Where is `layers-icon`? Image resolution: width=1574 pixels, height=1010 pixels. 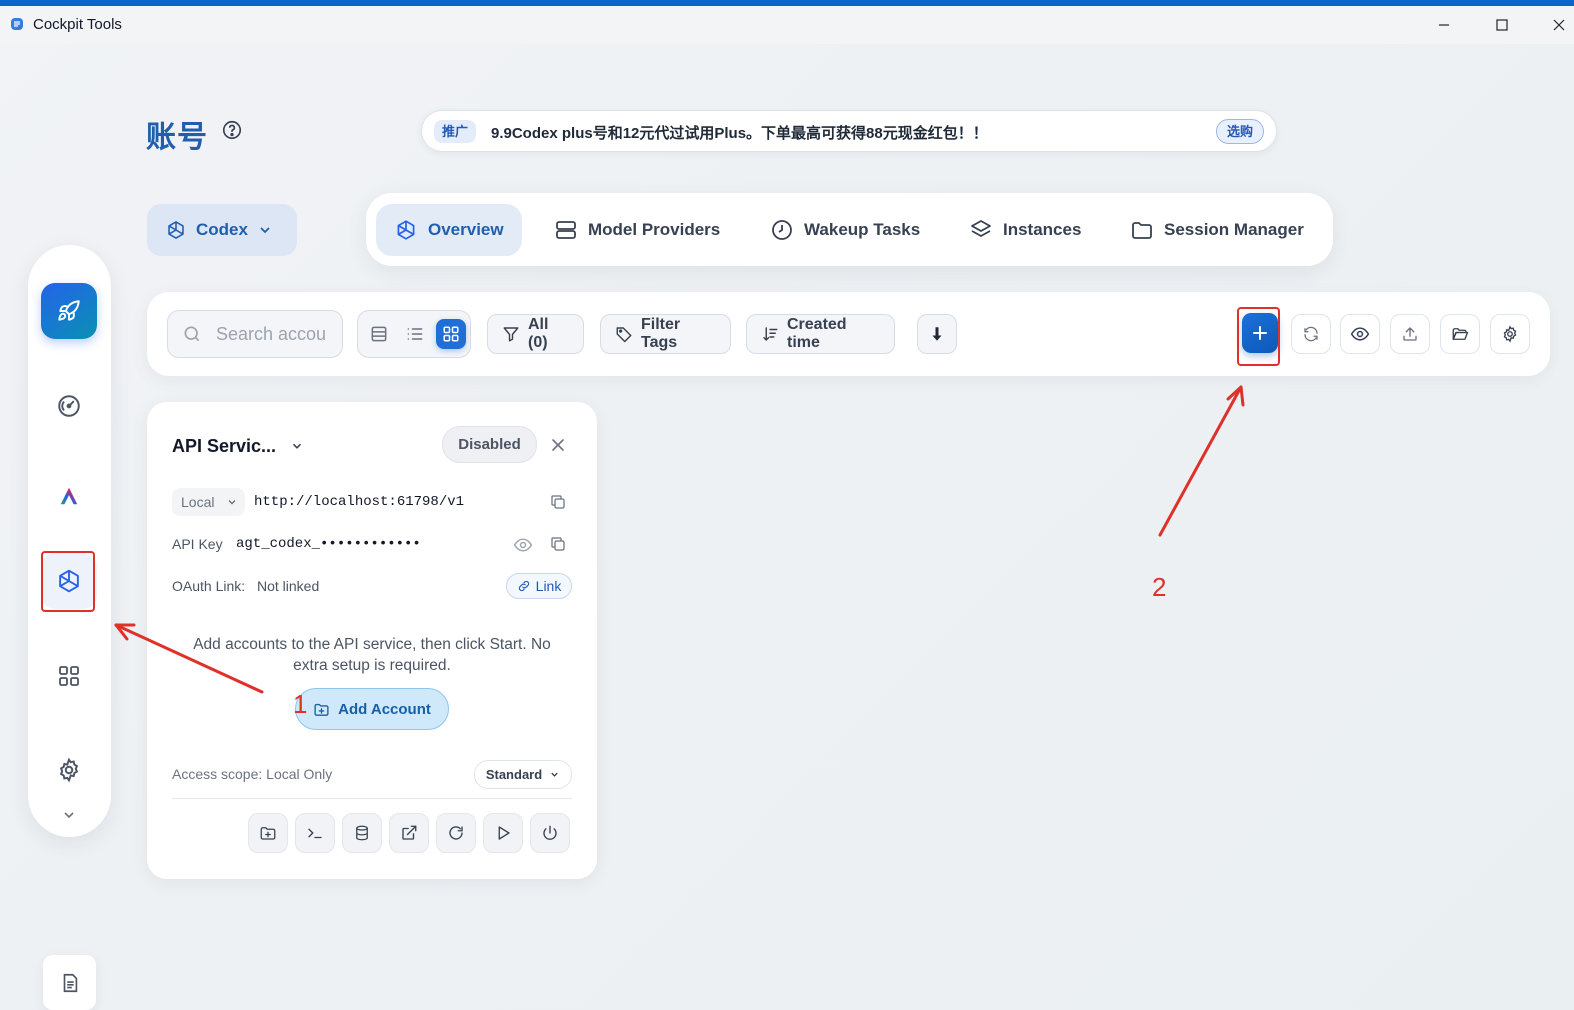
layers-icon is located at coordinates (981, 230).